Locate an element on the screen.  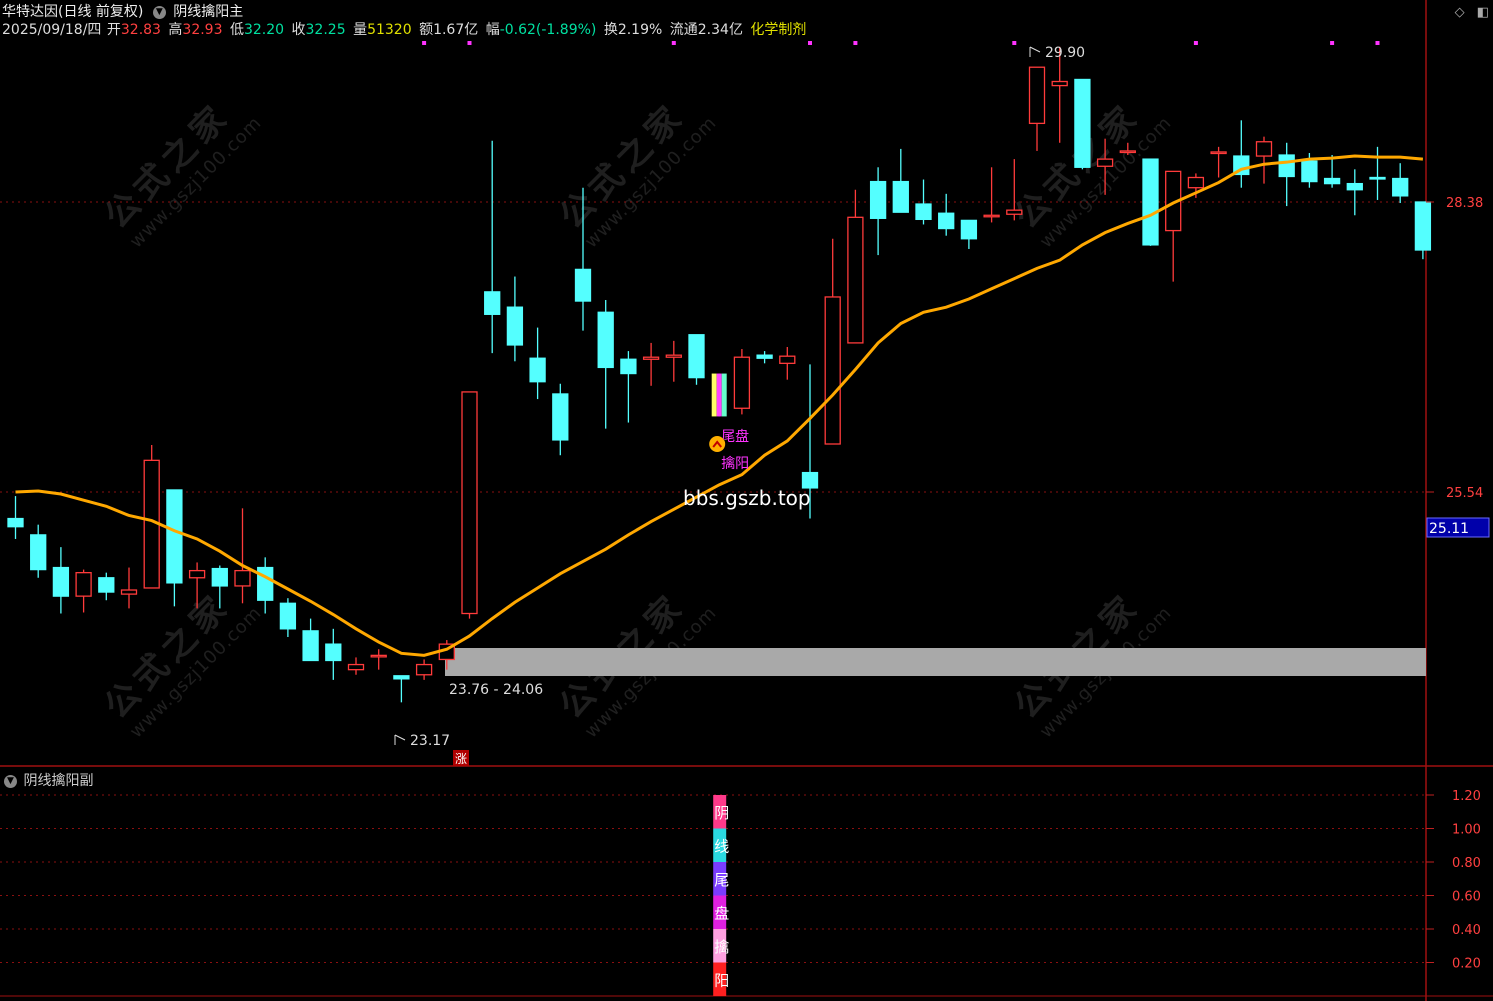
sub-panel-title: ▼ 阴线擒阳副 is located at coordinates (47, 780).